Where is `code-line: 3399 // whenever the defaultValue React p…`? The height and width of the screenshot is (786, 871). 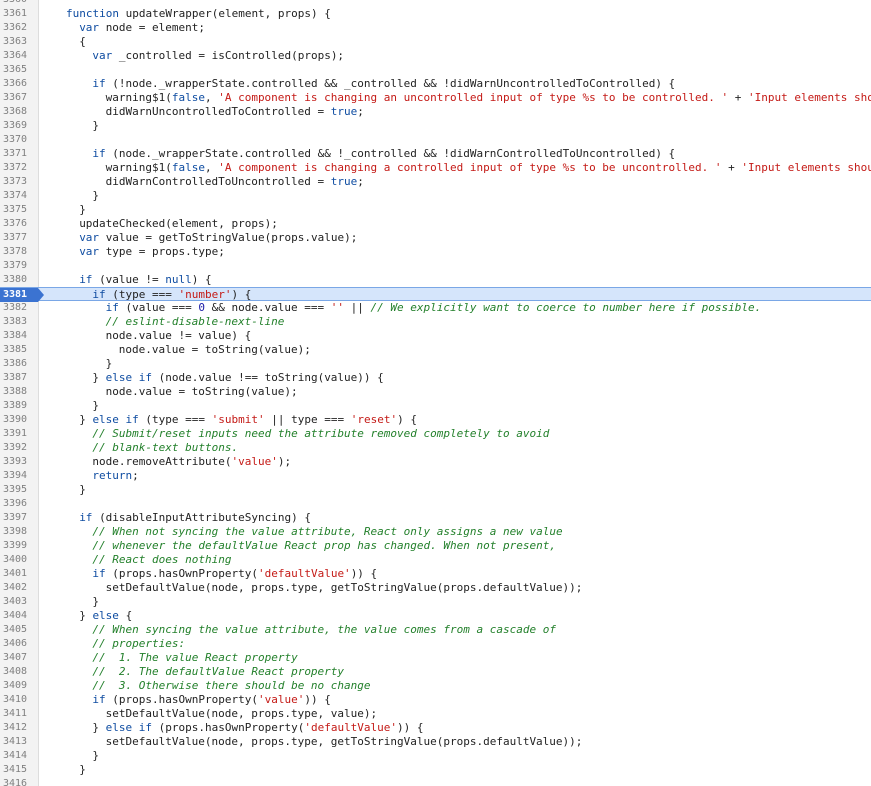 code-line: 3399 // whenever the defaultValue React p… is located at coordinates (435, 546).